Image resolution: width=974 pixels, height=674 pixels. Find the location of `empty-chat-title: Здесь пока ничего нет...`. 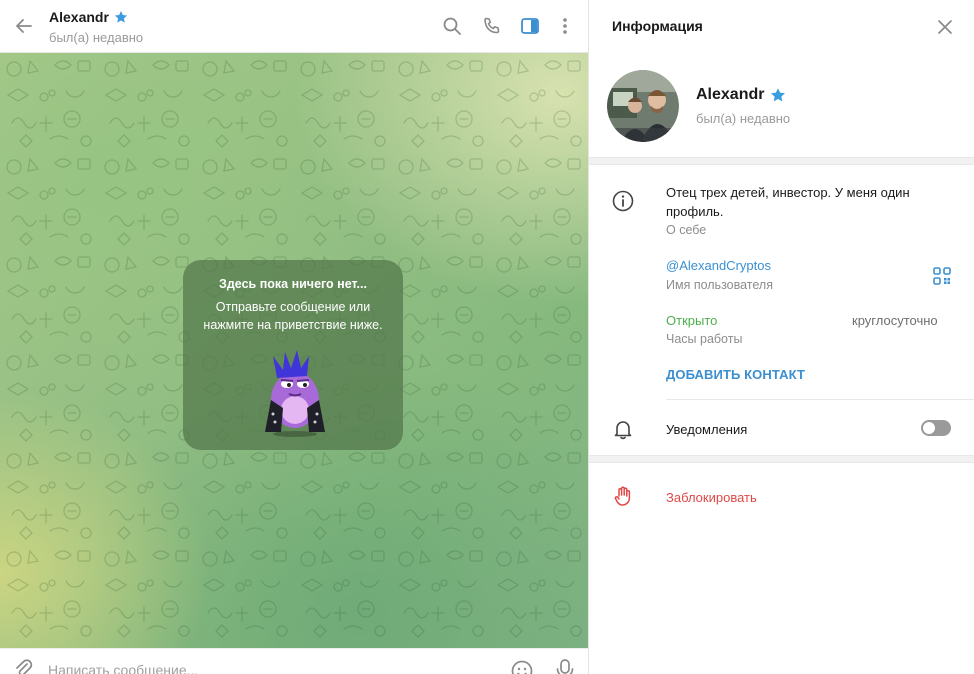

empty-chat-title: Здесь пока ничего нет... is located at coordinates (293, 284).